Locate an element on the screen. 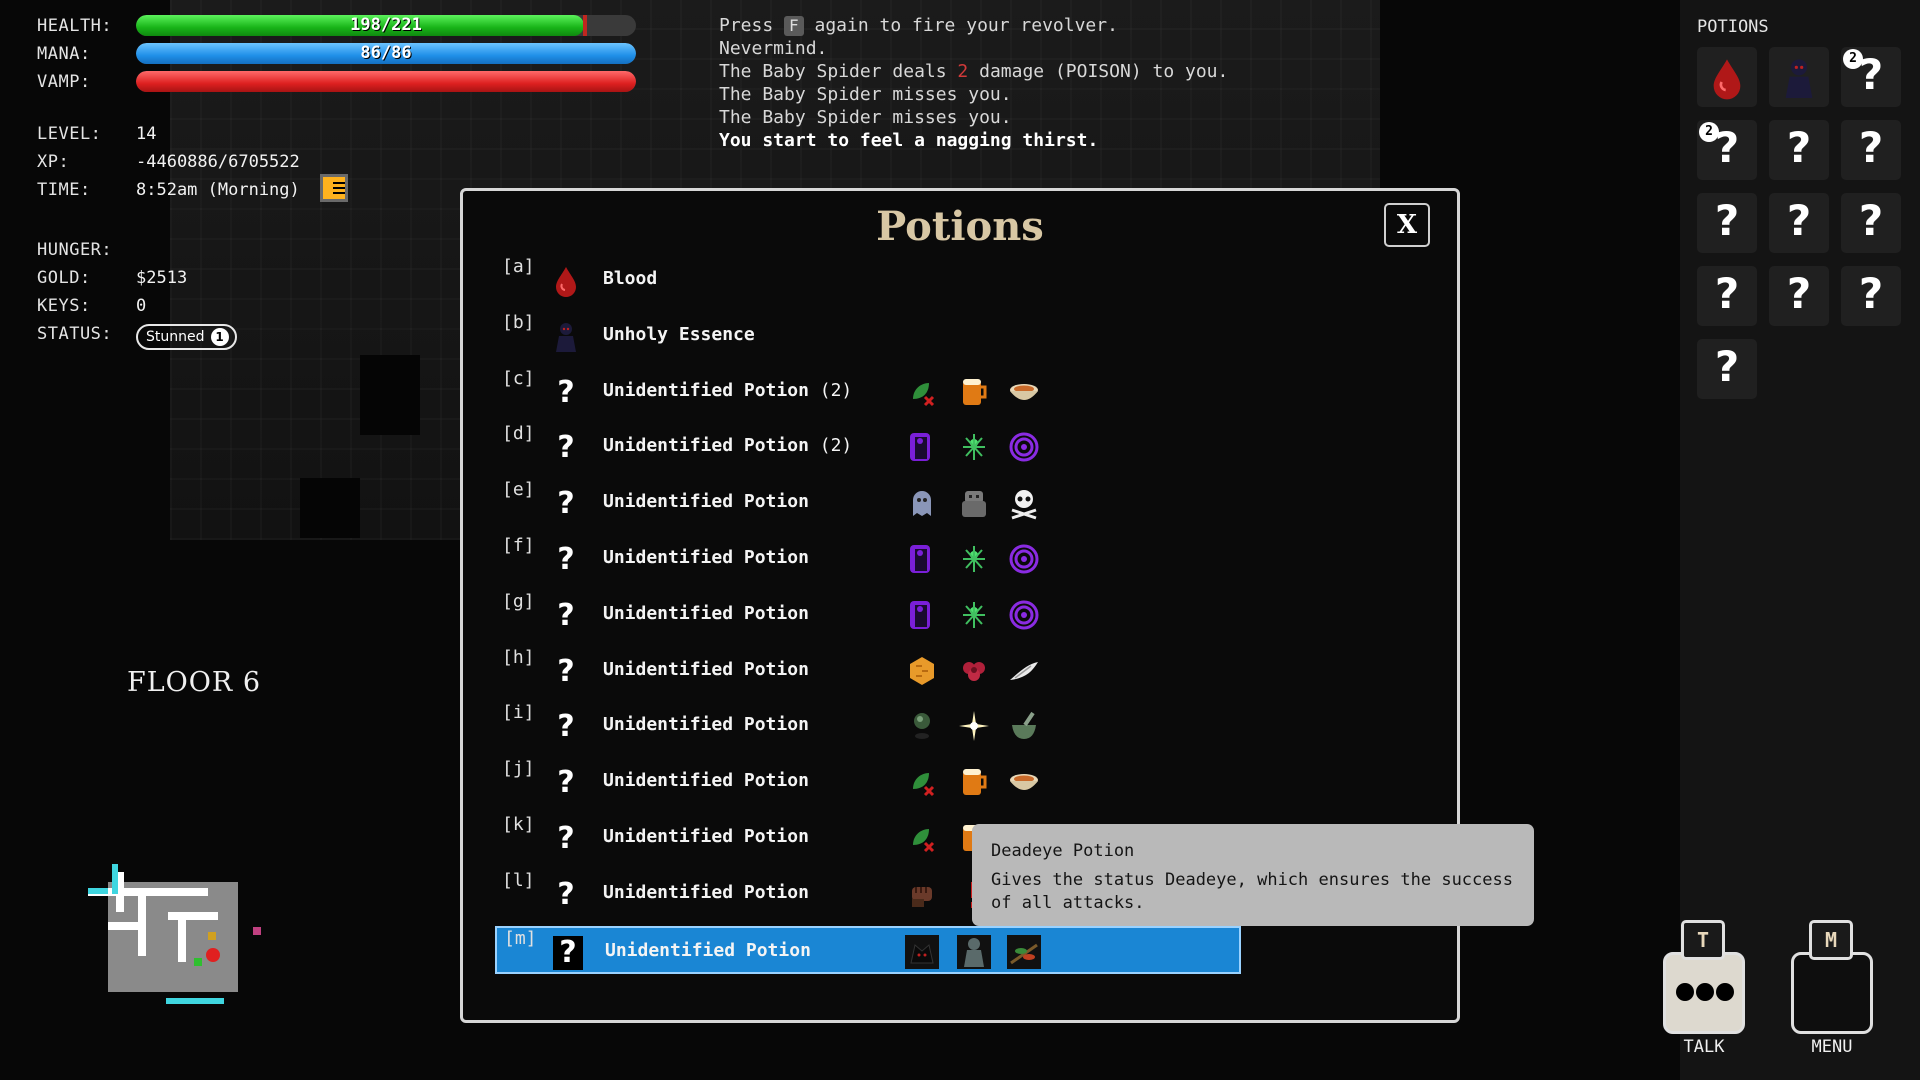  mortar-pestle-icon is located at coordinates (1024, 726).